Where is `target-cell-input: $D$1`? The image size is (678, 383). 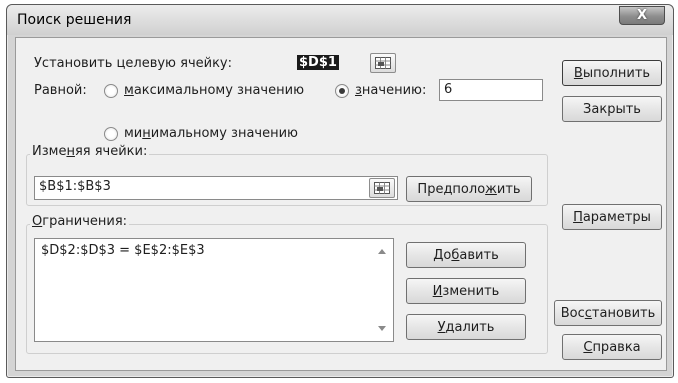 target-cell-input: $D$1 is located at coordinates (328, 63).